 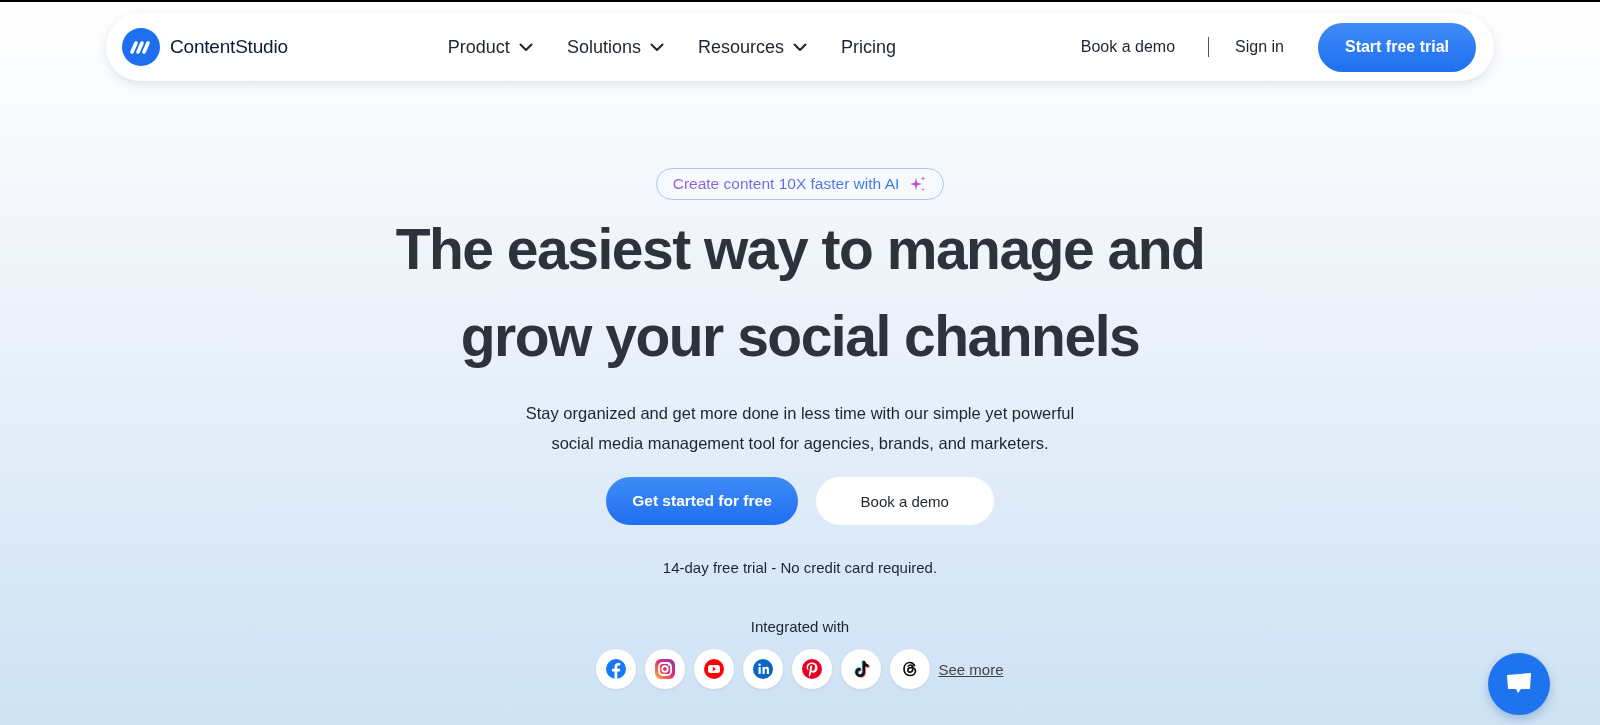 What do you see at coordinates (763, 669) in the screenshot?
I see `linkedin-icon` at bounding box center [763, 669].